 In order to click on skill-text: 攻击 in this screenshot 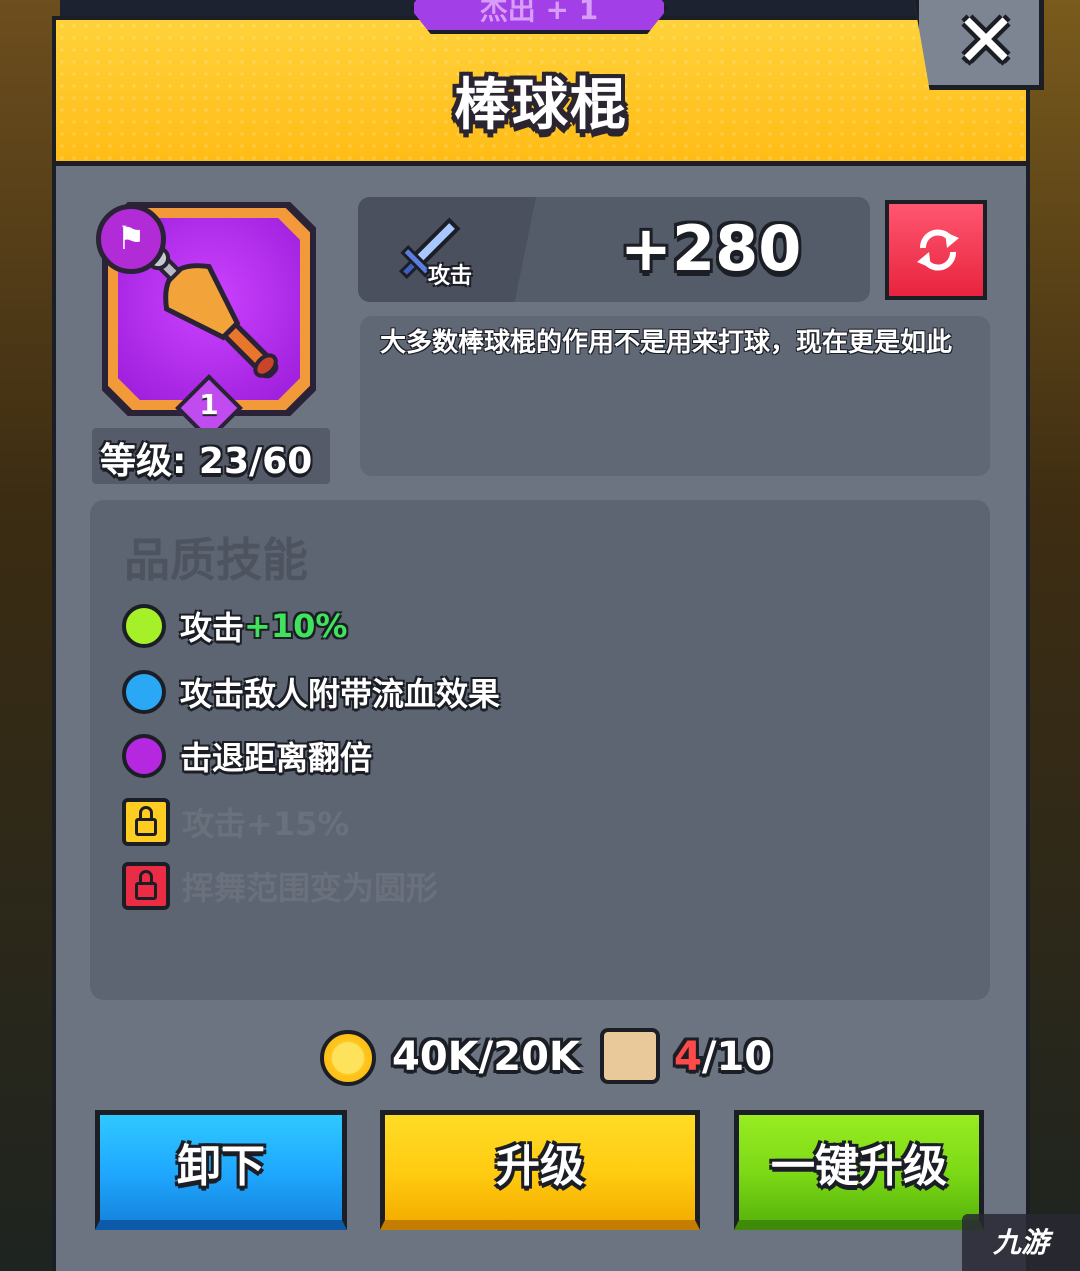, I will do `click(212, 628)`.